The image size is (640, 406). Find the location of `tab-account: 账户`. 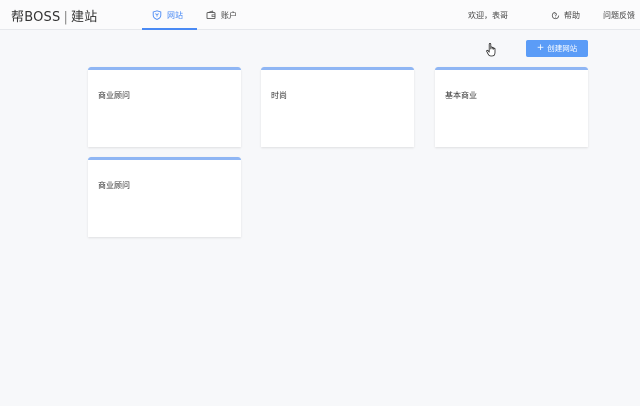

tab-account: 账户 is located at coordinates (221, 15).